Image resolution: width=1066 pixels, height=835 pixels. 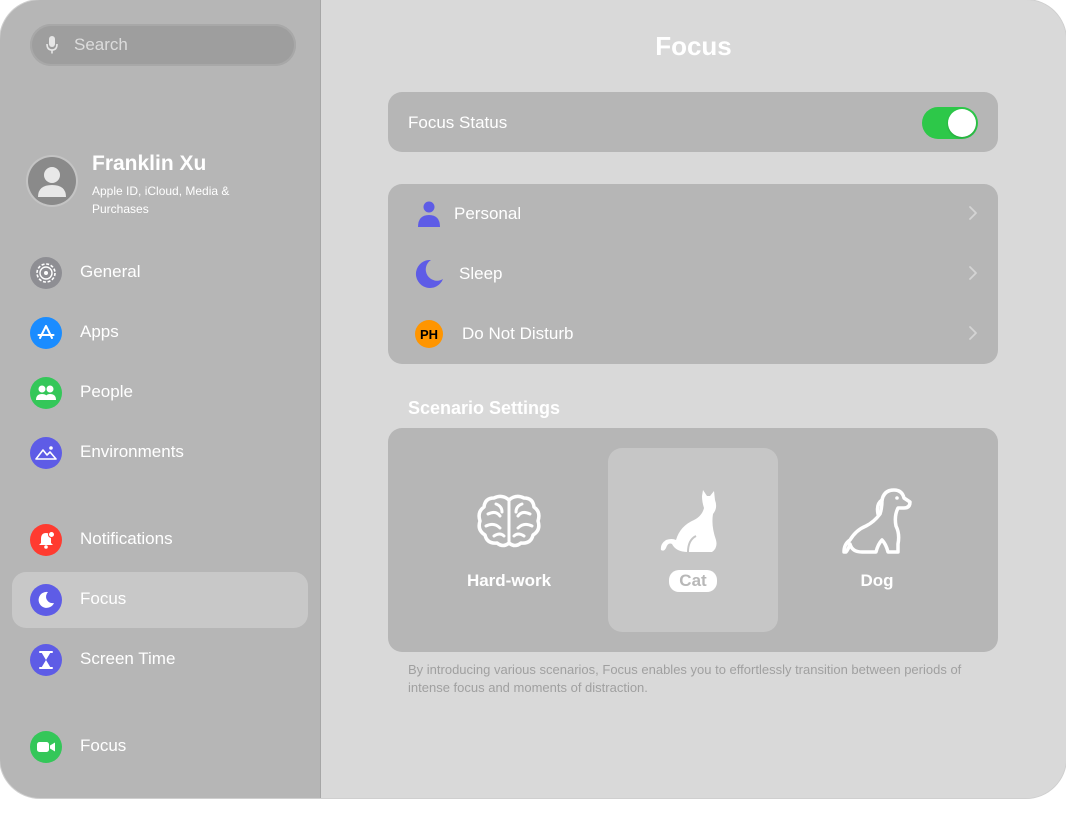 What do you see at coordinates (52, 45) in the screenshot?
I see `mic-icon` at bounding box center [52, 45].